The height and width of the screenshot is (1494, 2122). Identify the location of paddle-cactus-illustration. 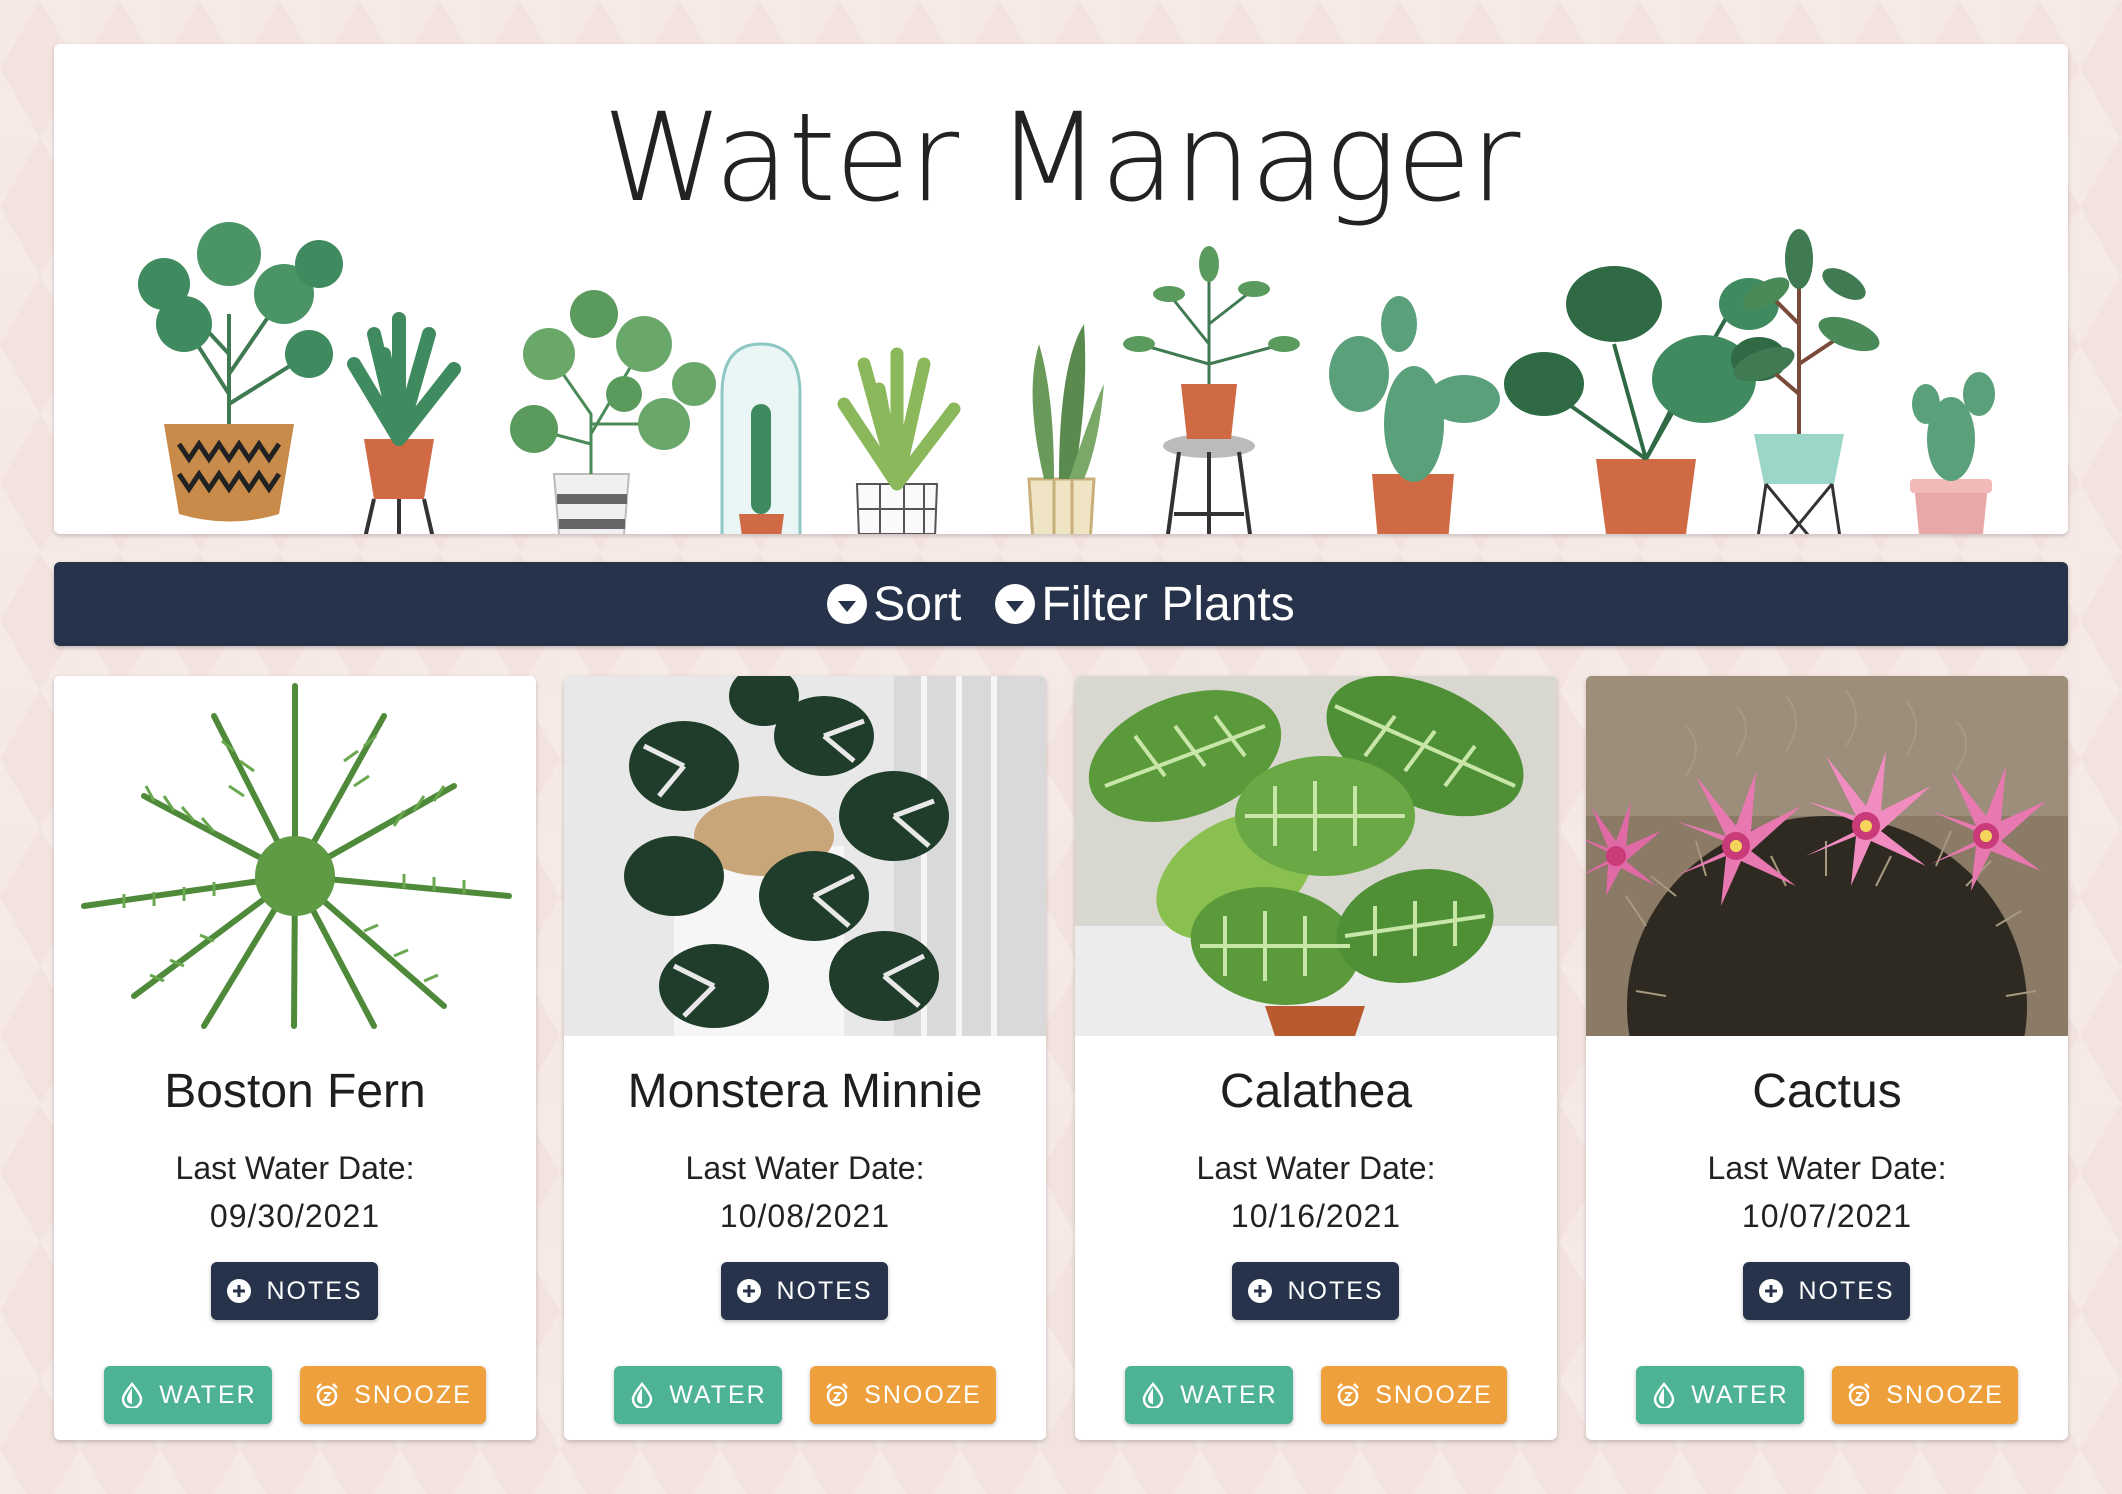
(1414, 415).